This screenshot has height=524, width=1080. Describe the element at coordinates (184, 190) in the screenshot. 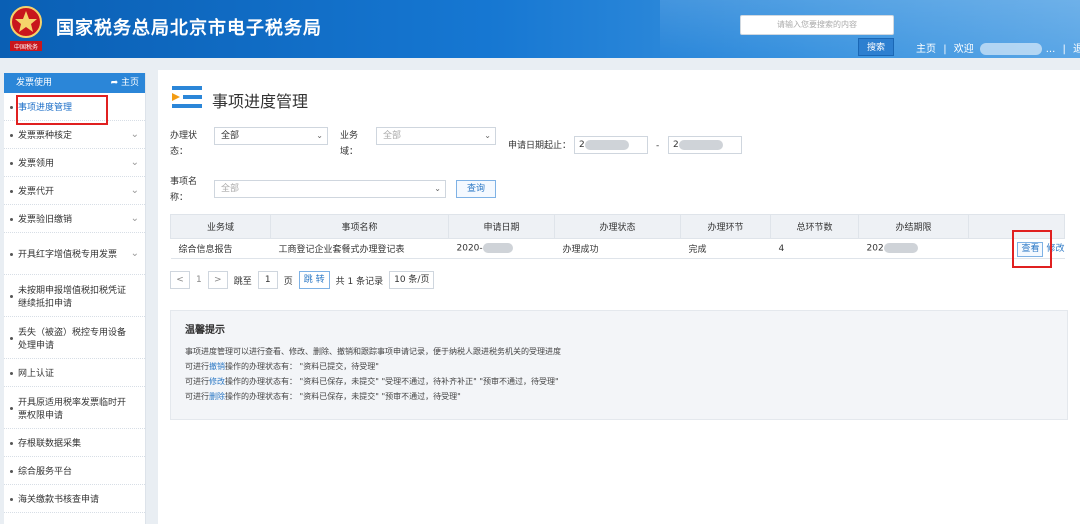

I see `item-label: 事项名称：` at that location.